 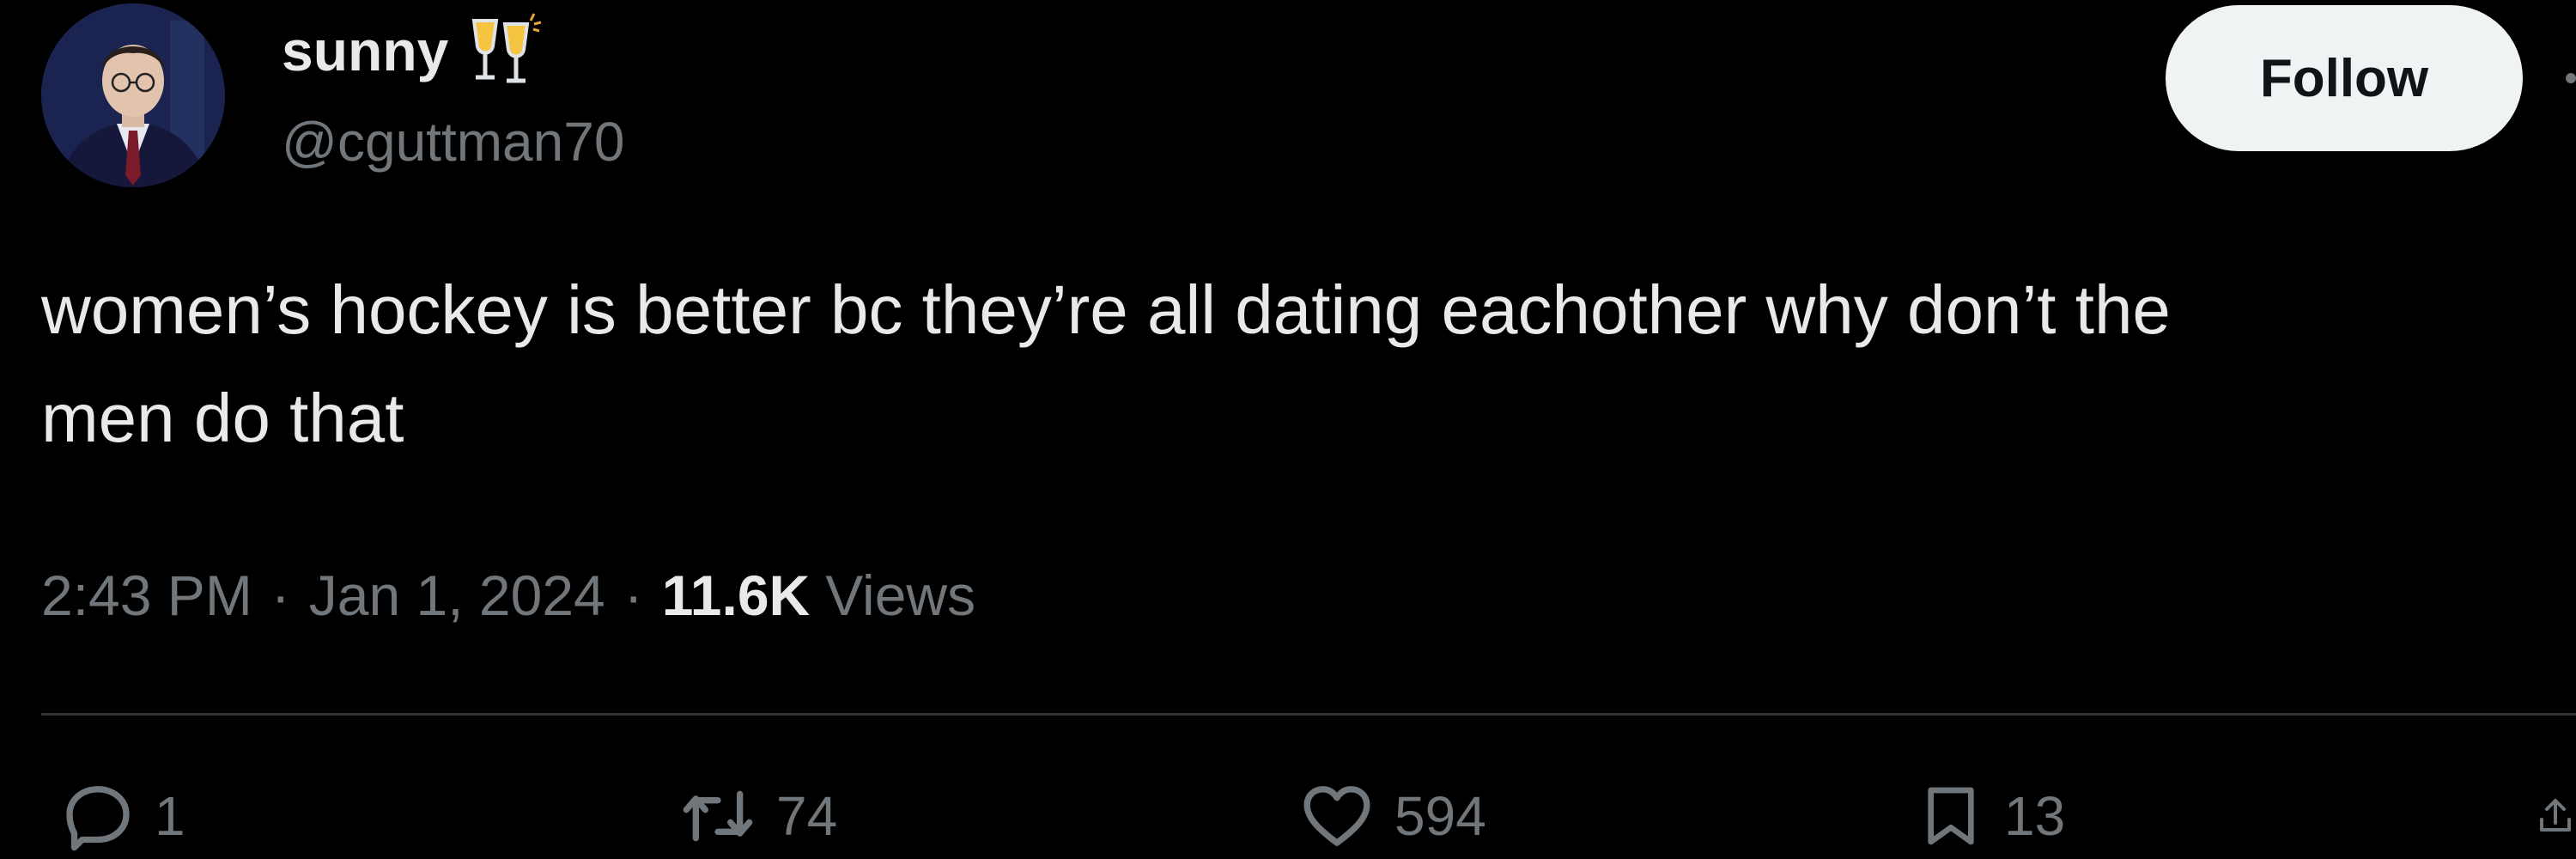 I want to click on display-name: sunny, so click(x=365, y=51).